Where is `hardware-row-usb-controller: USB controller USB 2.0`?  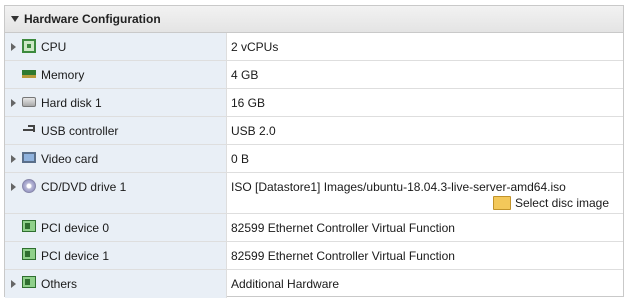
hardware-row-usb-controller: USB controller USB 2.0 is located at coordinates (314, 131).